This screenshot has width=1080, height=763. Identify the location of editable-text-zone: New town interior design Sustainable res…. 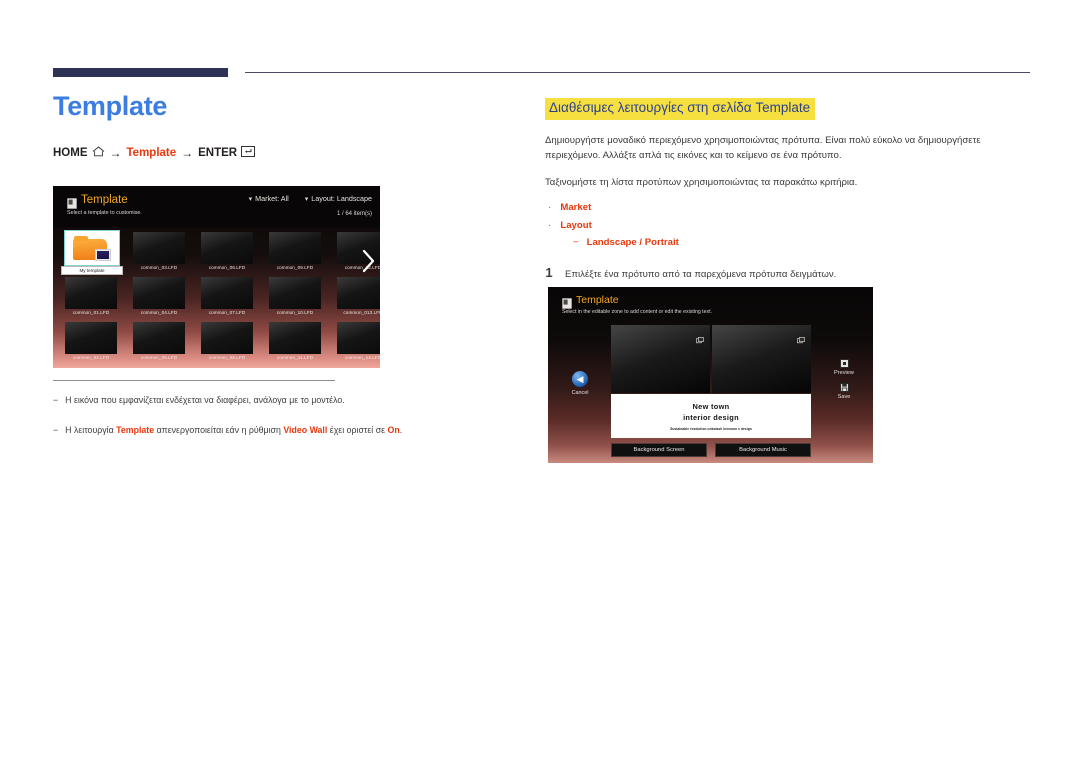
(711, 416).